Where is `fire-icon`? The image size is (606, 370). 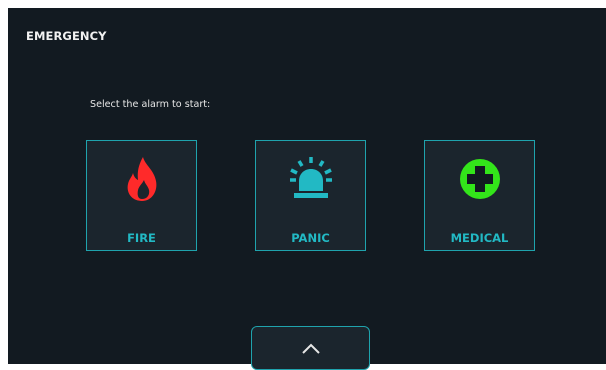
fire-icon is located at coordinates (142, 179).